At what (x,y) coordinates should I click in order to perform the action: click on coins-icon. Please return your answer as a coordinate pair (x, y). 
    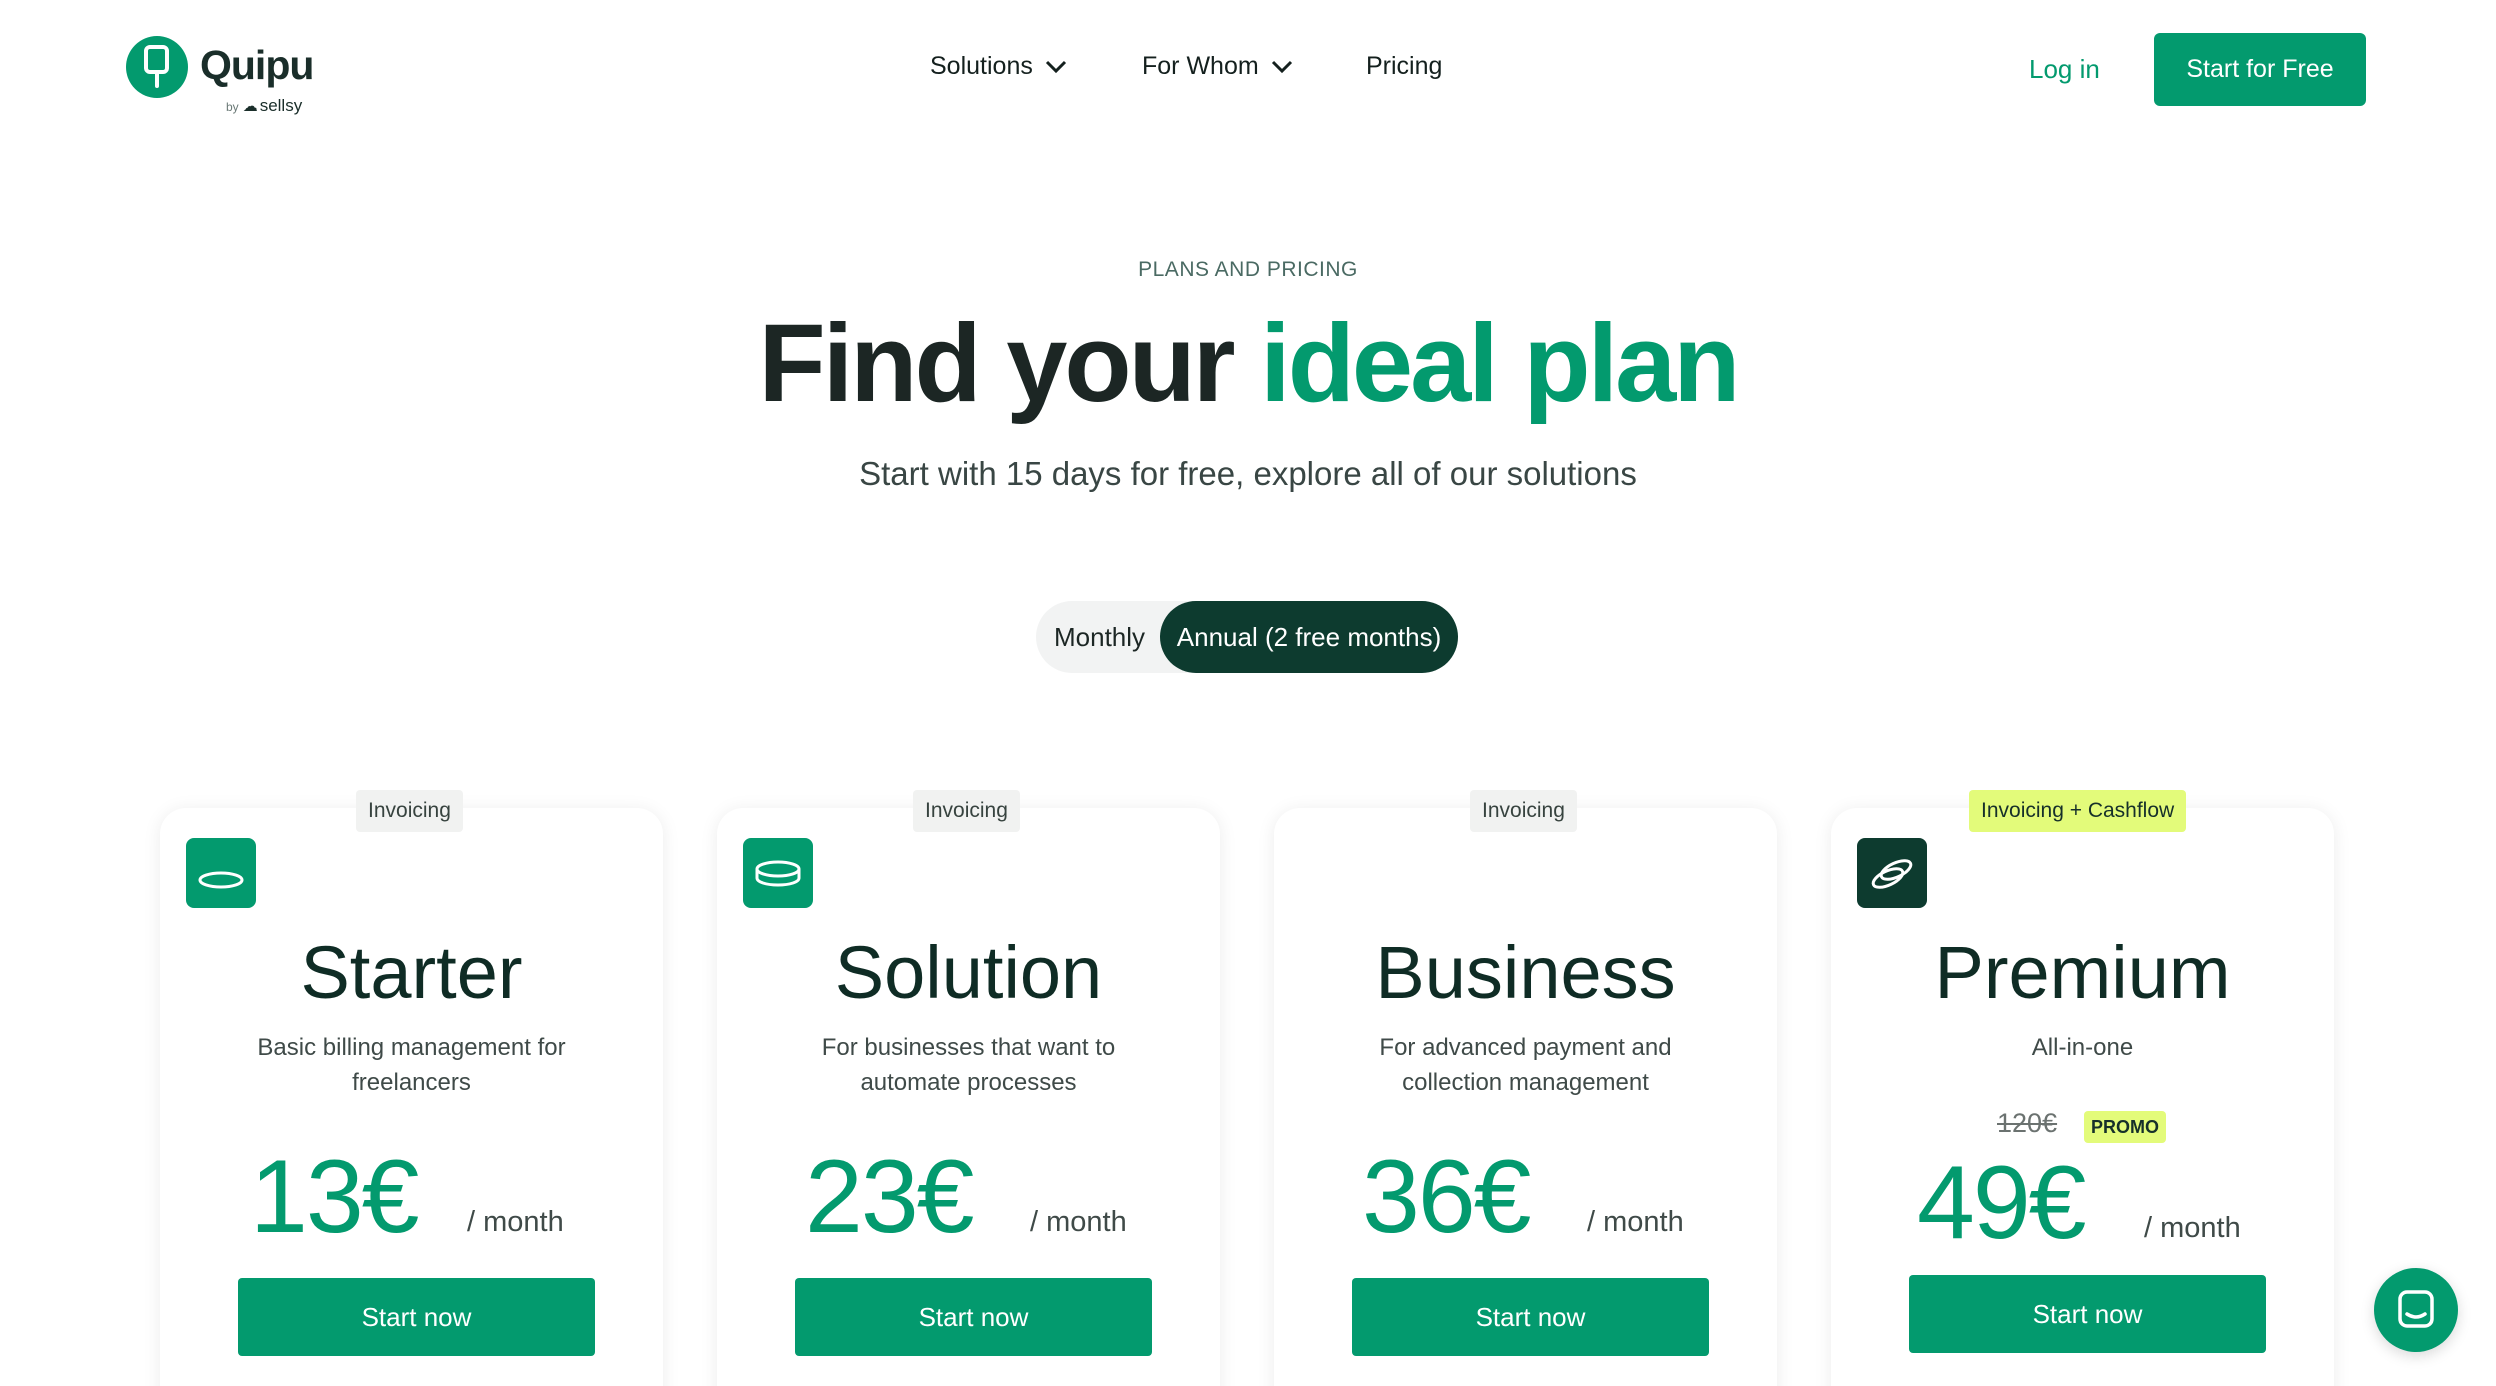
    Looking at the image, I should click on (1892, 873).